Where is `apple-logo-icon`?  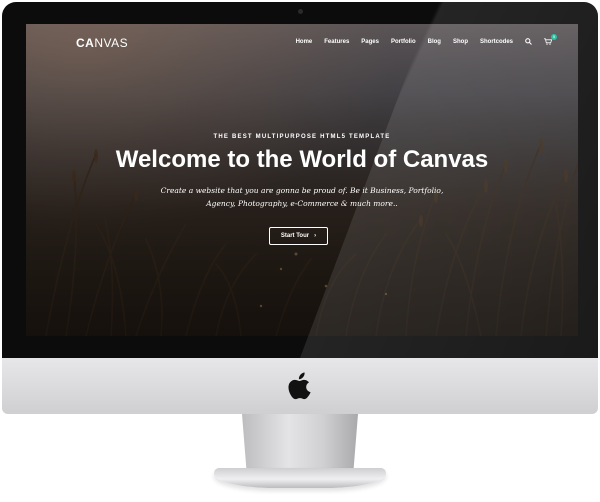
apple-logo-icon is located at coordinates (299, 386).